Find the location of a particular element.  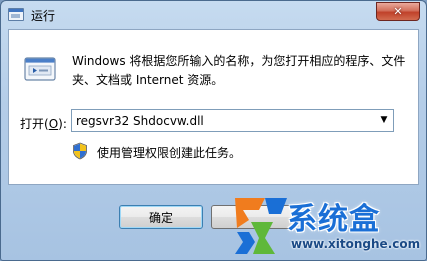

open-label-prefix: 打开( is located at coordinates (34, 124).